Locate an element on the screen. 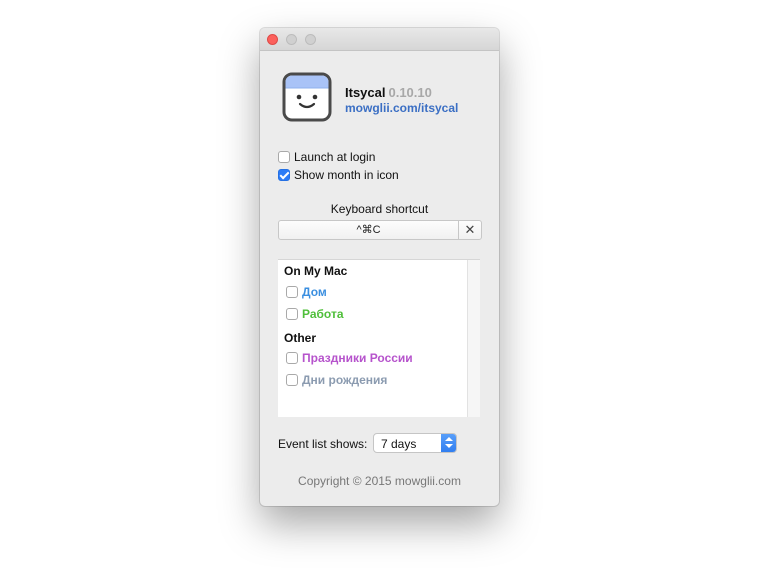 The height and width of the screenshot is (580, 760). calendar-item: Дни рождения is located at coordinates (336, 380).